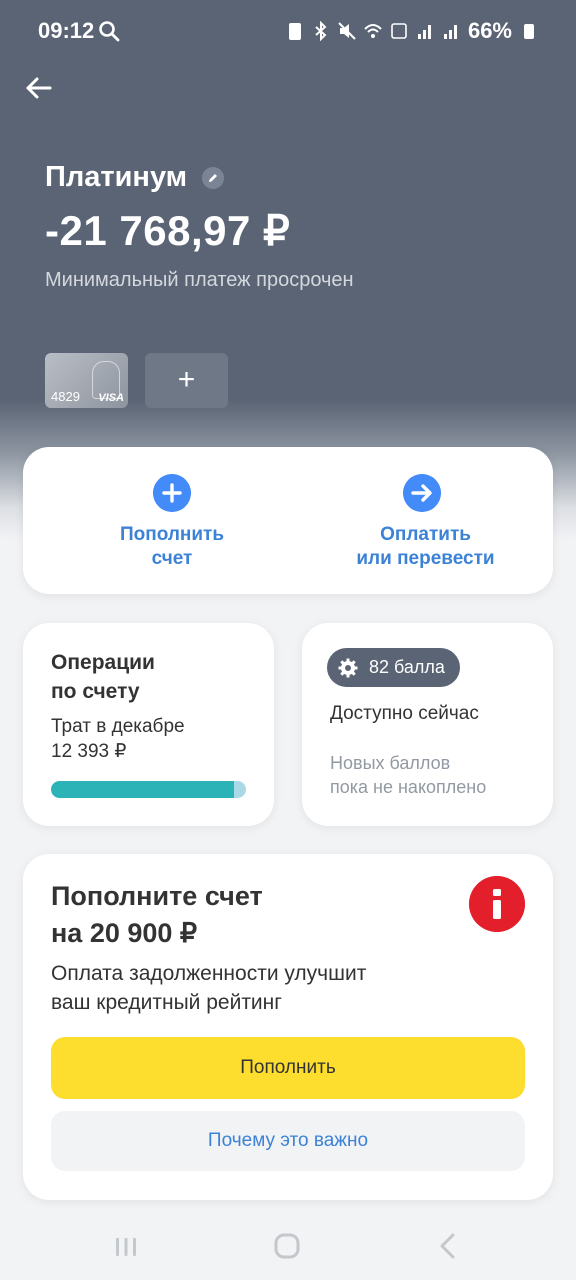  I want to click on pay-transfer-label: Оплатить или перевести, so click(425, 547).